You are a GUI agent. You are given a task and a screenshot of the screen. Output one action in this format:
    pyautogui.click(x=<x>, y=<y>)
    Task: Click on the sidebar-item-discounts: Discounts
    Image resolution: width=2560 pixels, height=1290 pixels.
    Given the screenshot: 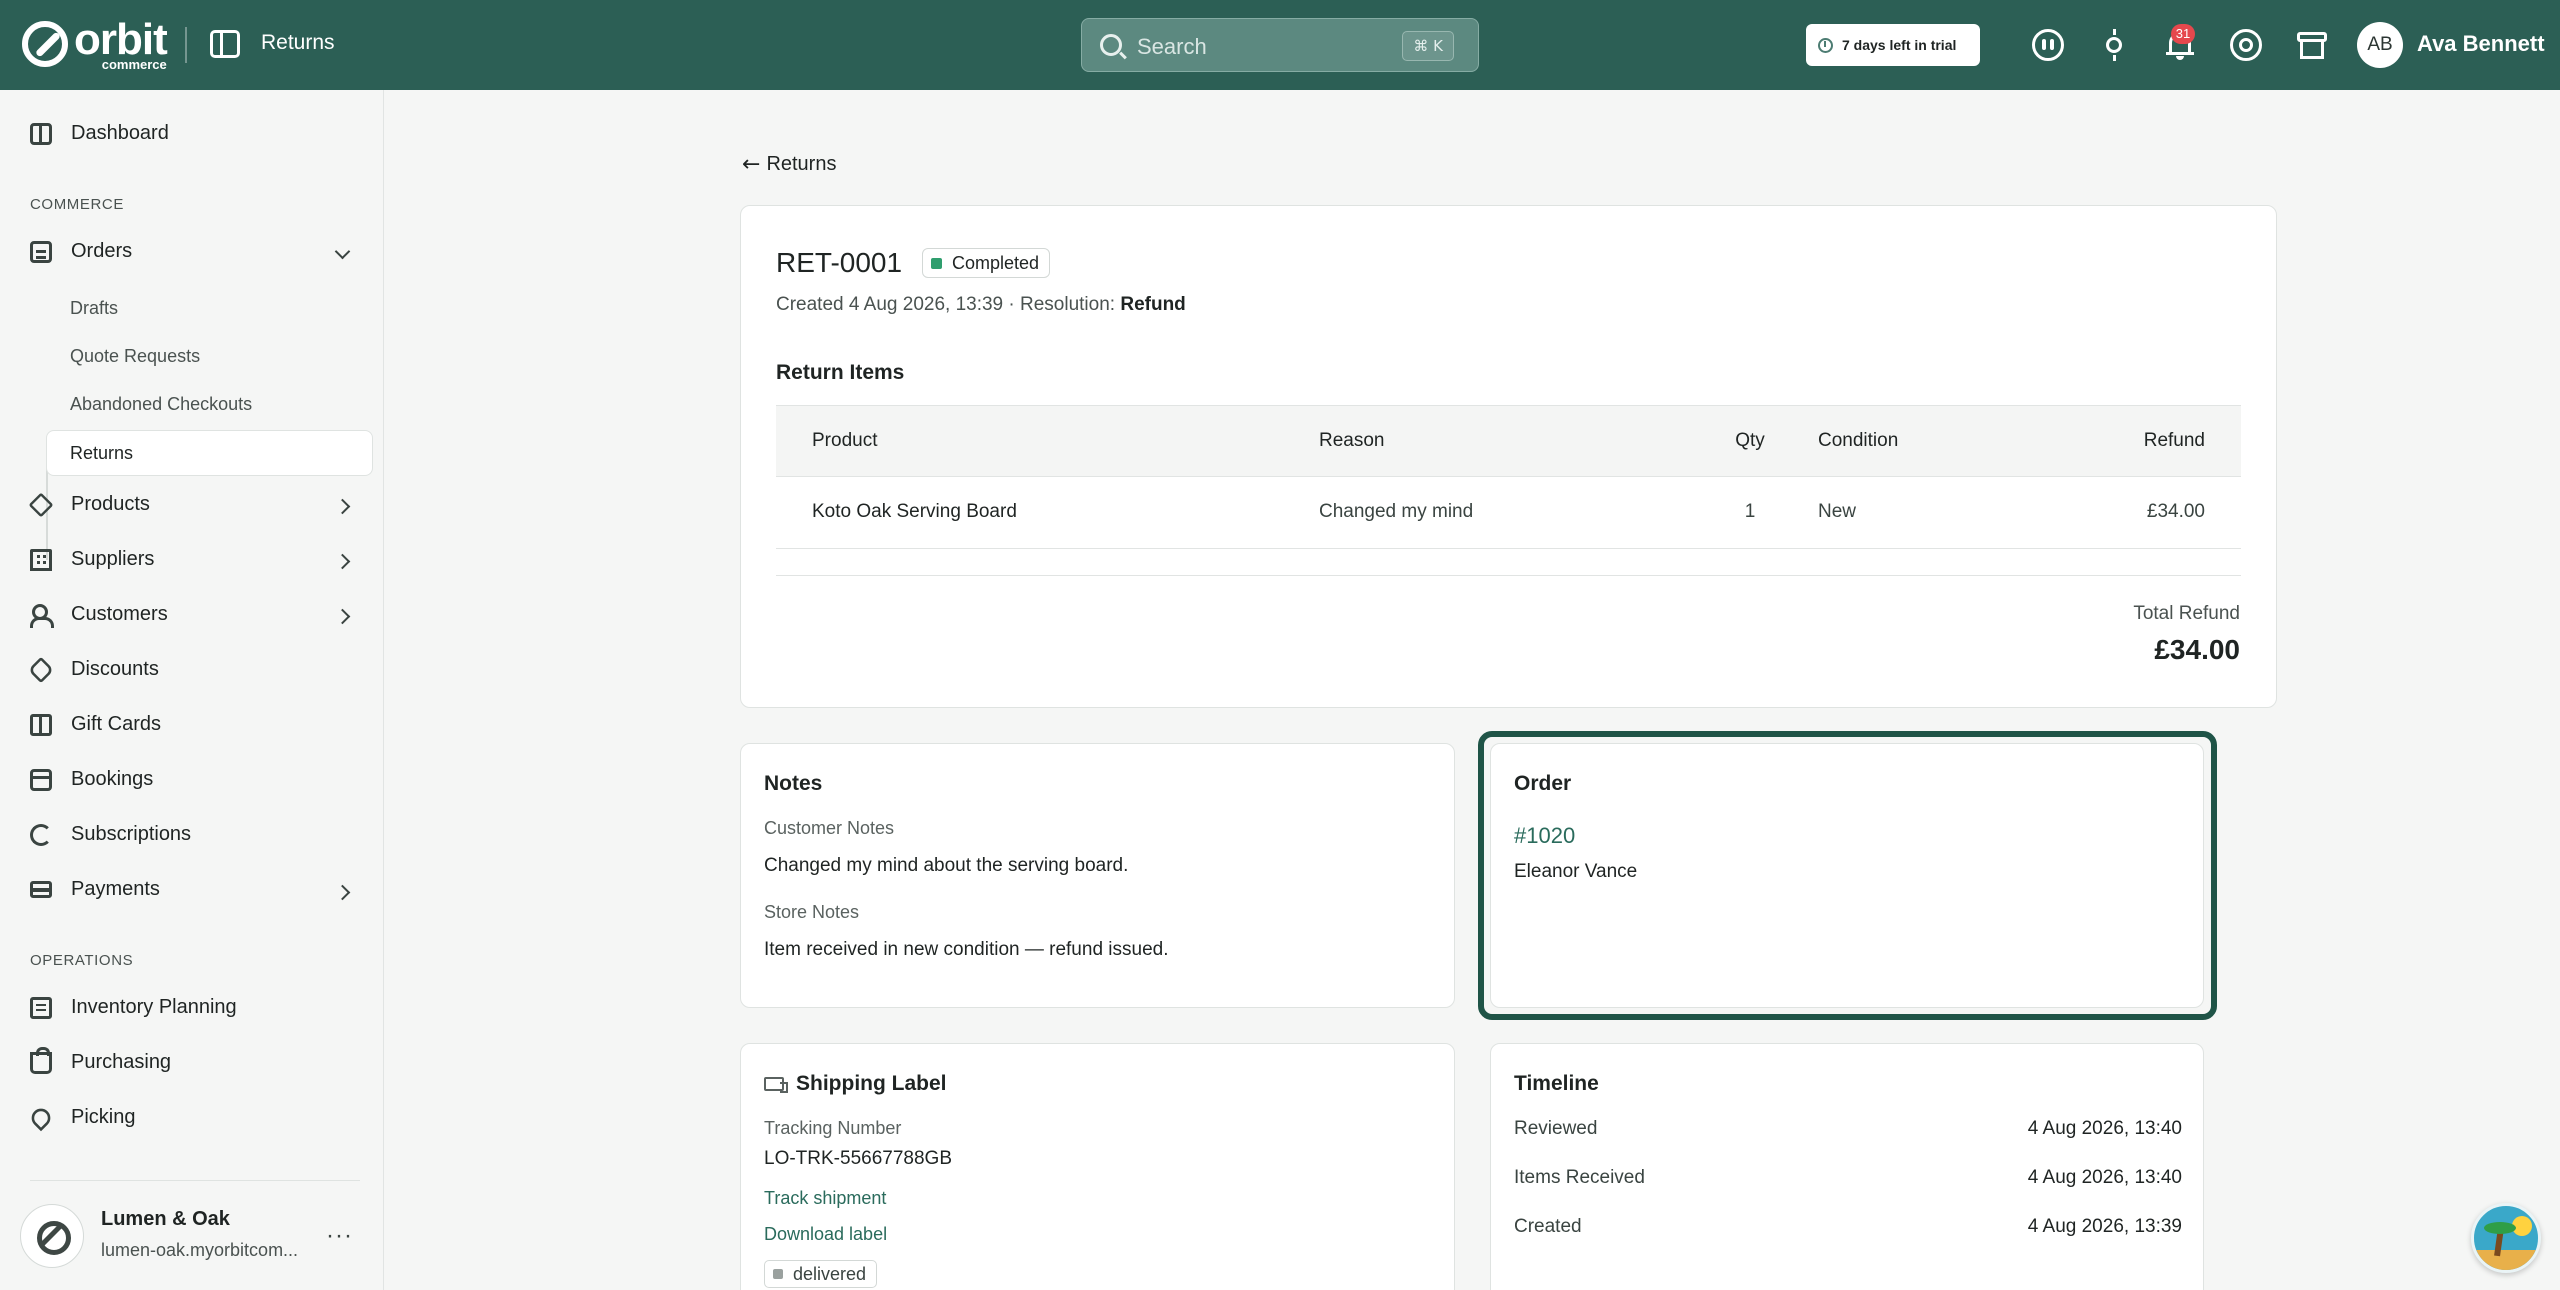 What is the action you would take?
    pyautogui.click(x=93, y=669)
    